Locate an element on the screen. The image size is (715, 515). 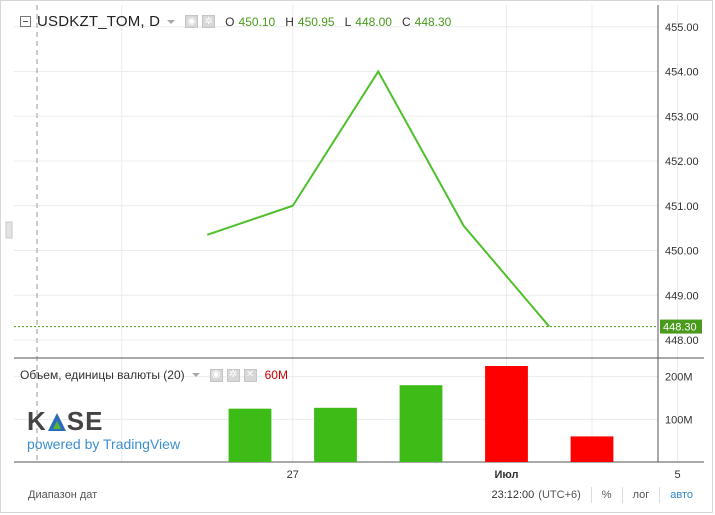
time-tick-label: 27 is located at coordinates (293, 475).